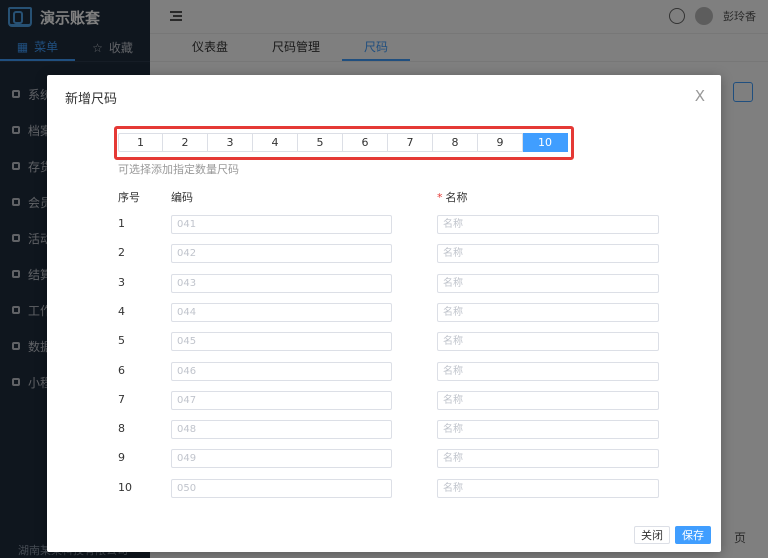  I want to click on count-option: 5, so click(320, 142).